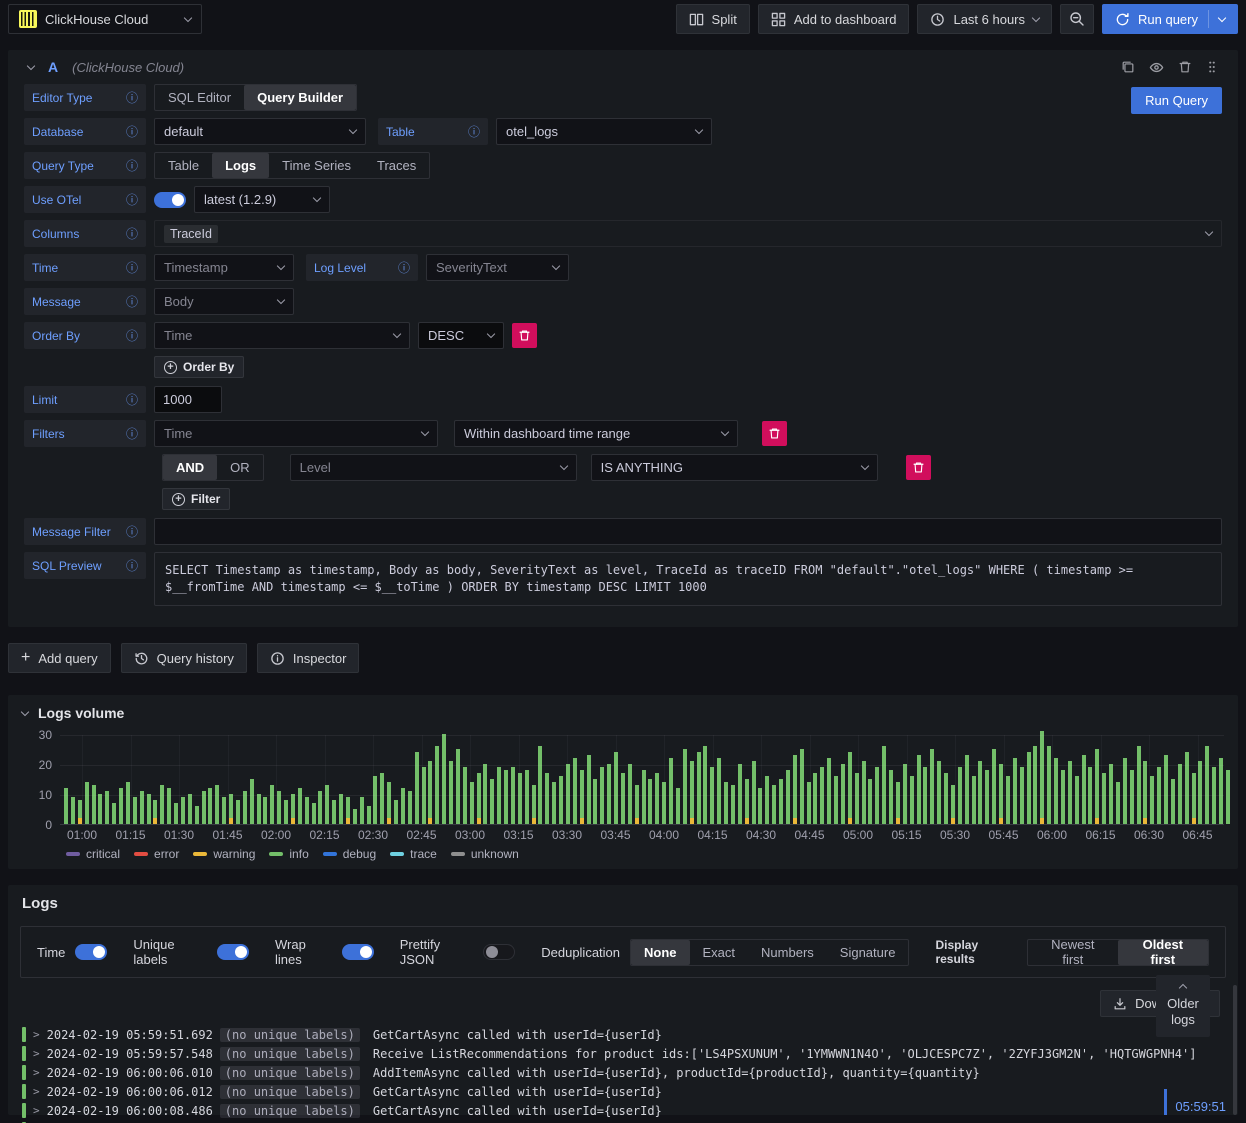  Describe the element at coordinates (196, 499) in the screenshot. I see `add-filter-button: + Filter` at that location.